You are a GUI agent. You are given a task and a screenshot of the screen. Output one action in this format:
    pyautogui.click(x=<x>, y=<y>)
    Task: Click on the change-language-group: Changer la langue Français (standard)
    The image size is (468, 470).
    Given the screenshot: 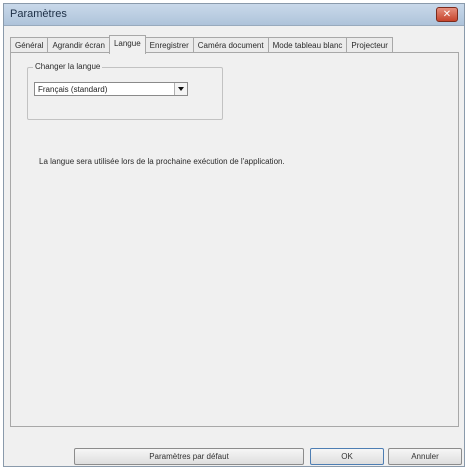 What is the action you would take?
    pyautogui.click(x=125, y=91)
    